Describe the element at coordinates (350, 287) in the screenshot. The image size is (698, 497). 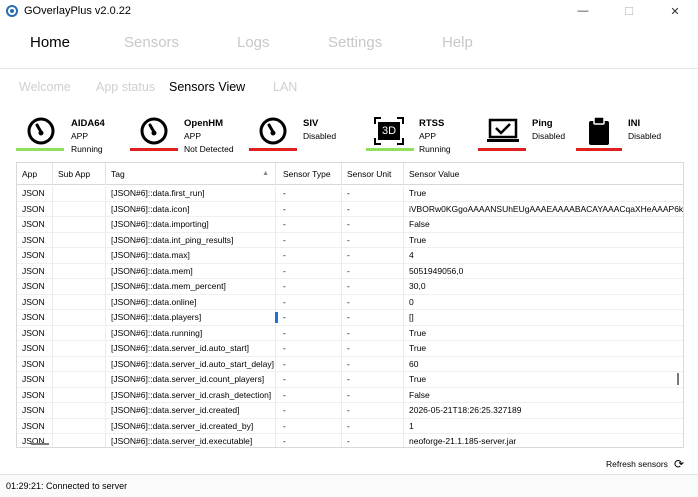
I see `table-row: JSON [JSON#6]::data.mem_percent] - -30,0` at that location.